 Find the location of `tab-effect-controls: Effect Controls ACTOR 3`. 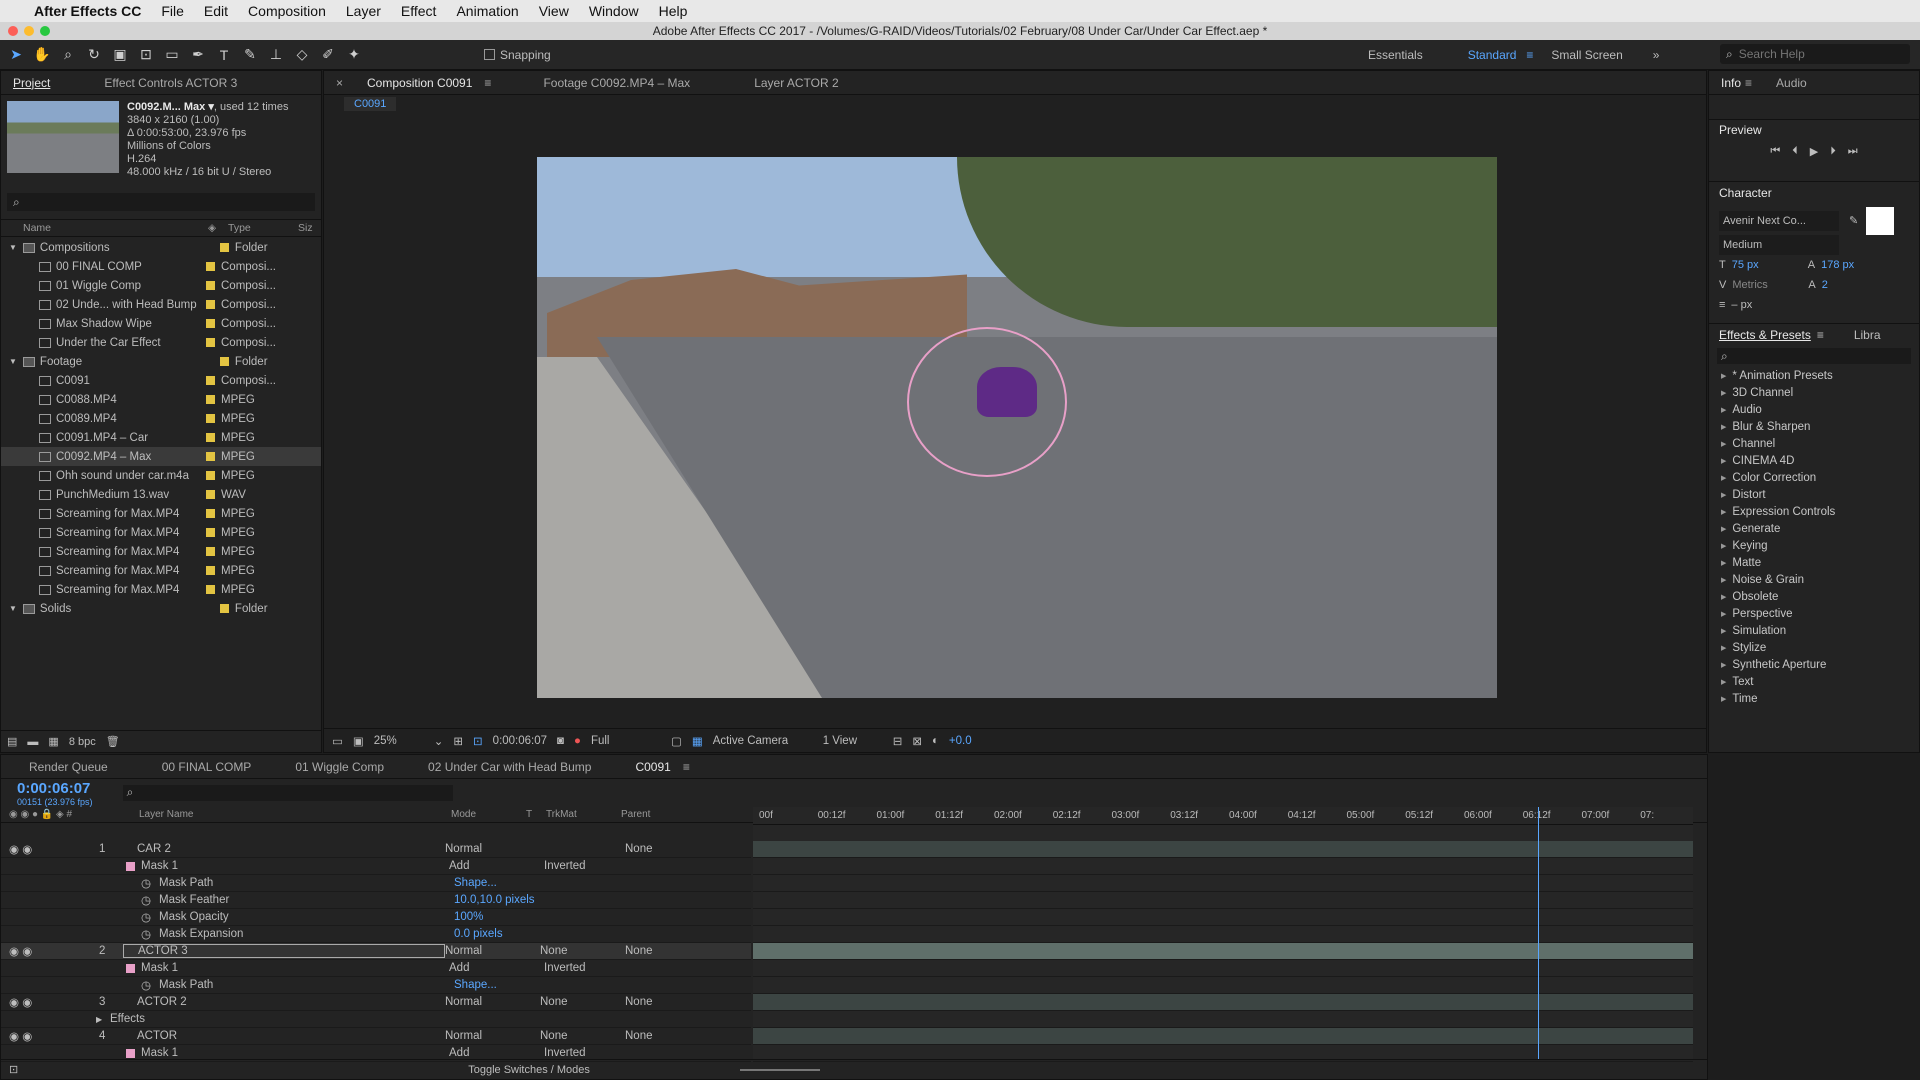

tab-effect-controls: Effect Controls ACTOR 3 is located at coordinates (170, 83).